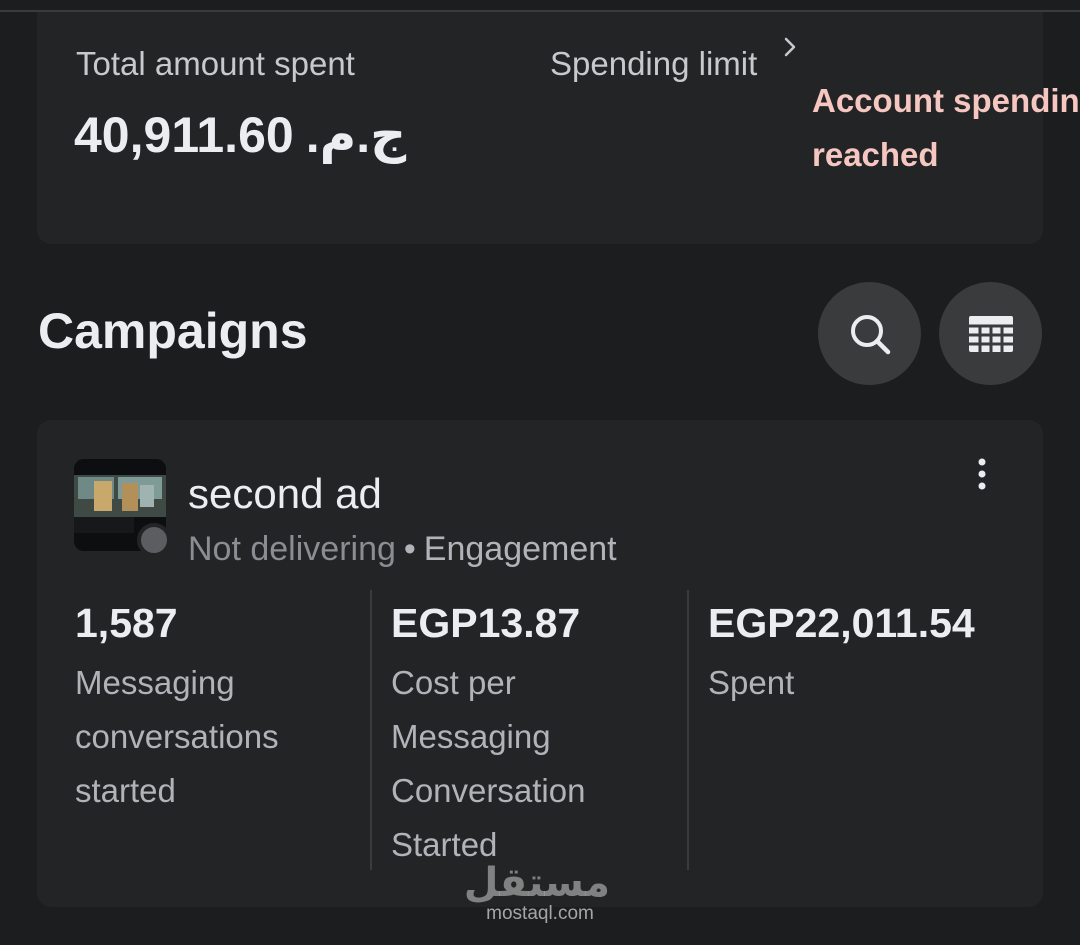  I want to click on table-icon, so click(990, 333).